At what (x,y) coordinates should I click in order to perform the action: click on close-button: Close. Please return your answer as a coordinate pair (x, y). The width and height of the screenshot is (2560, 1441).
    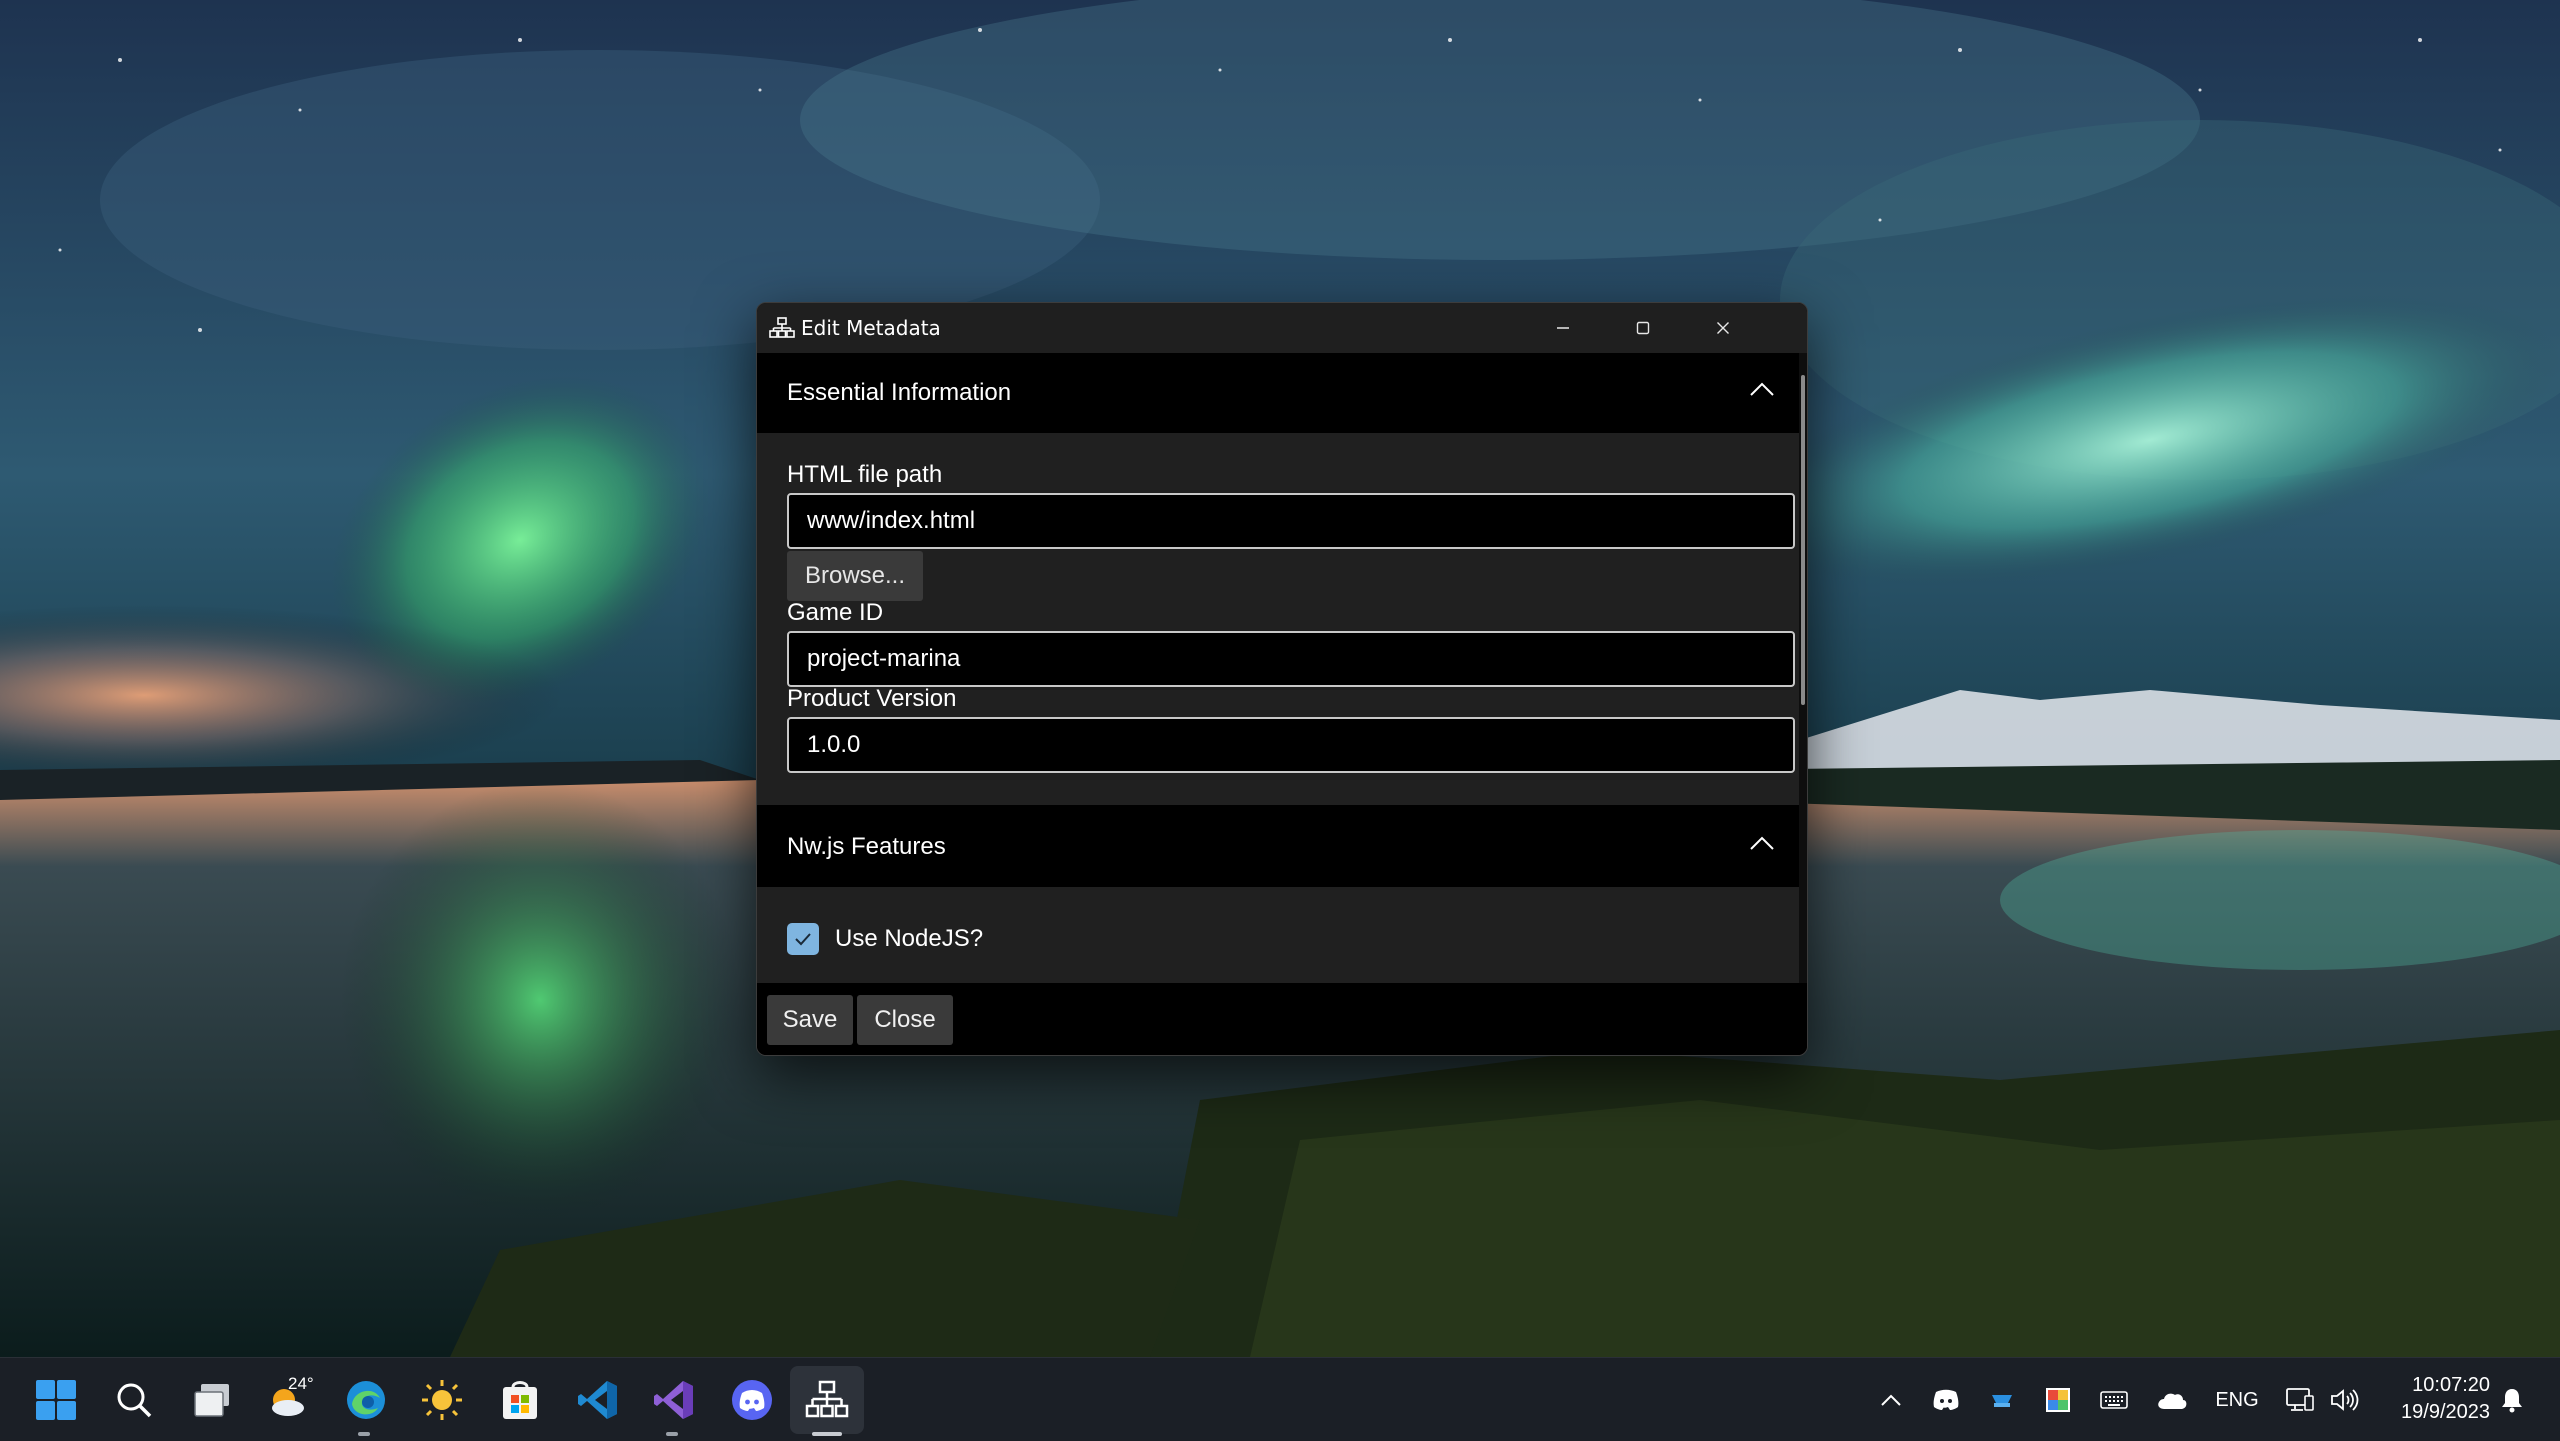
    Looking at the image, I should click on (905, 1020).